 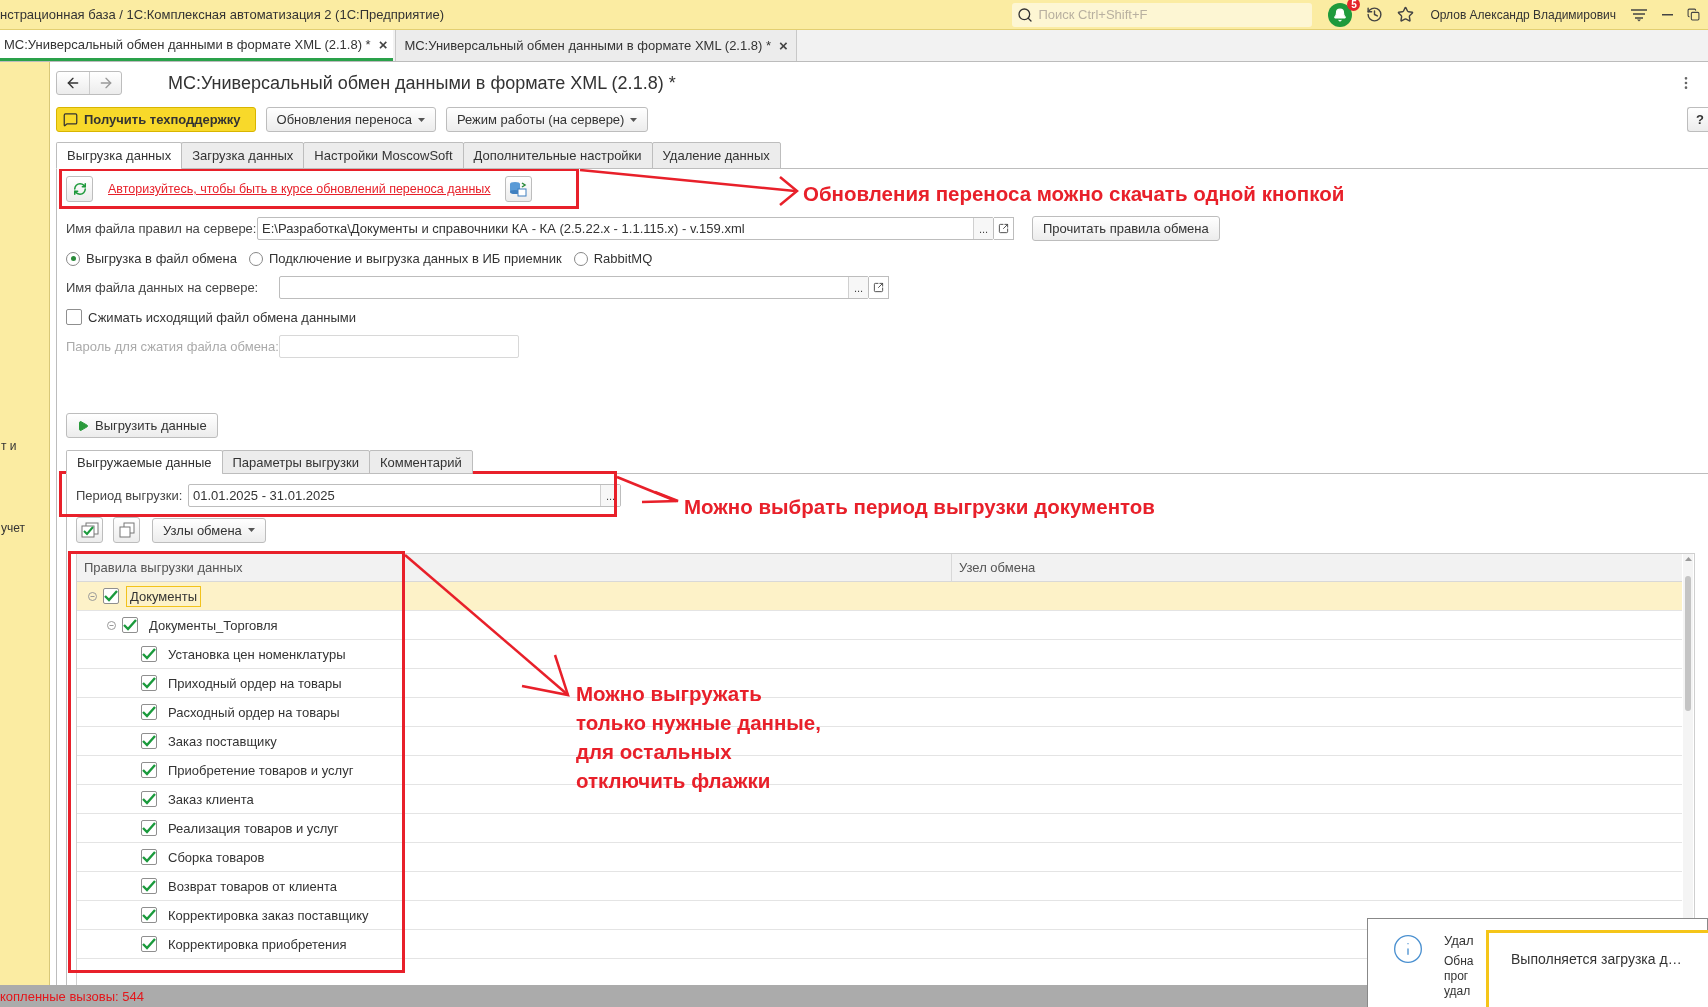 I want to click on rule-name: Приходный ордер на товары, so click(x=255, y=683).